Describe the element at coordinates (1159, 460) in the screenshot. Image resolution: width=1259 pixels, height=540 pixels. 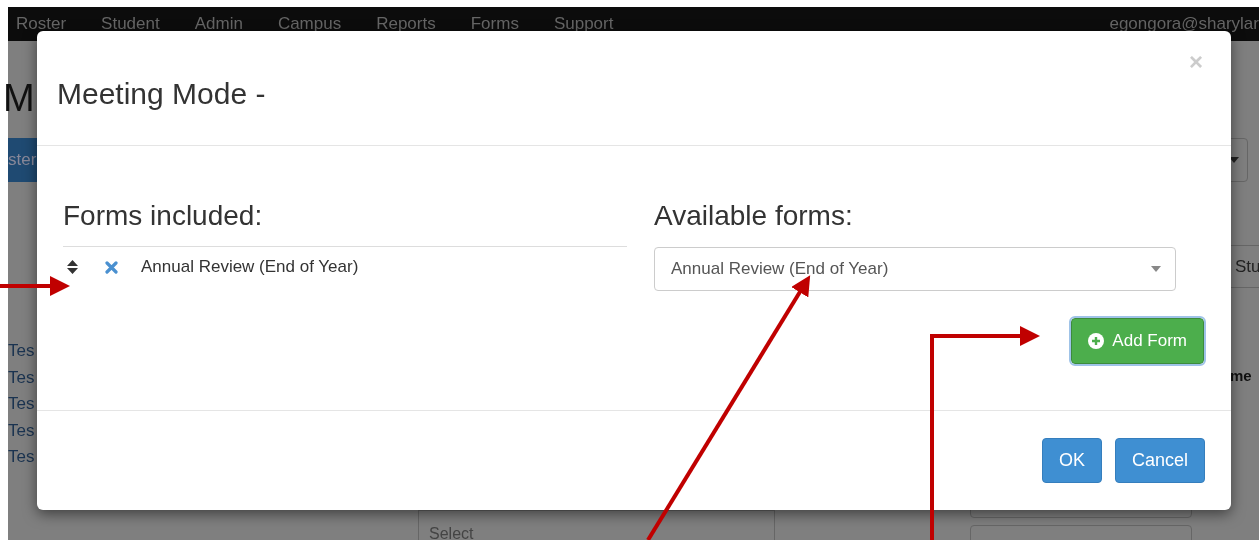
I see `dialog-button: Cancel` at that location.